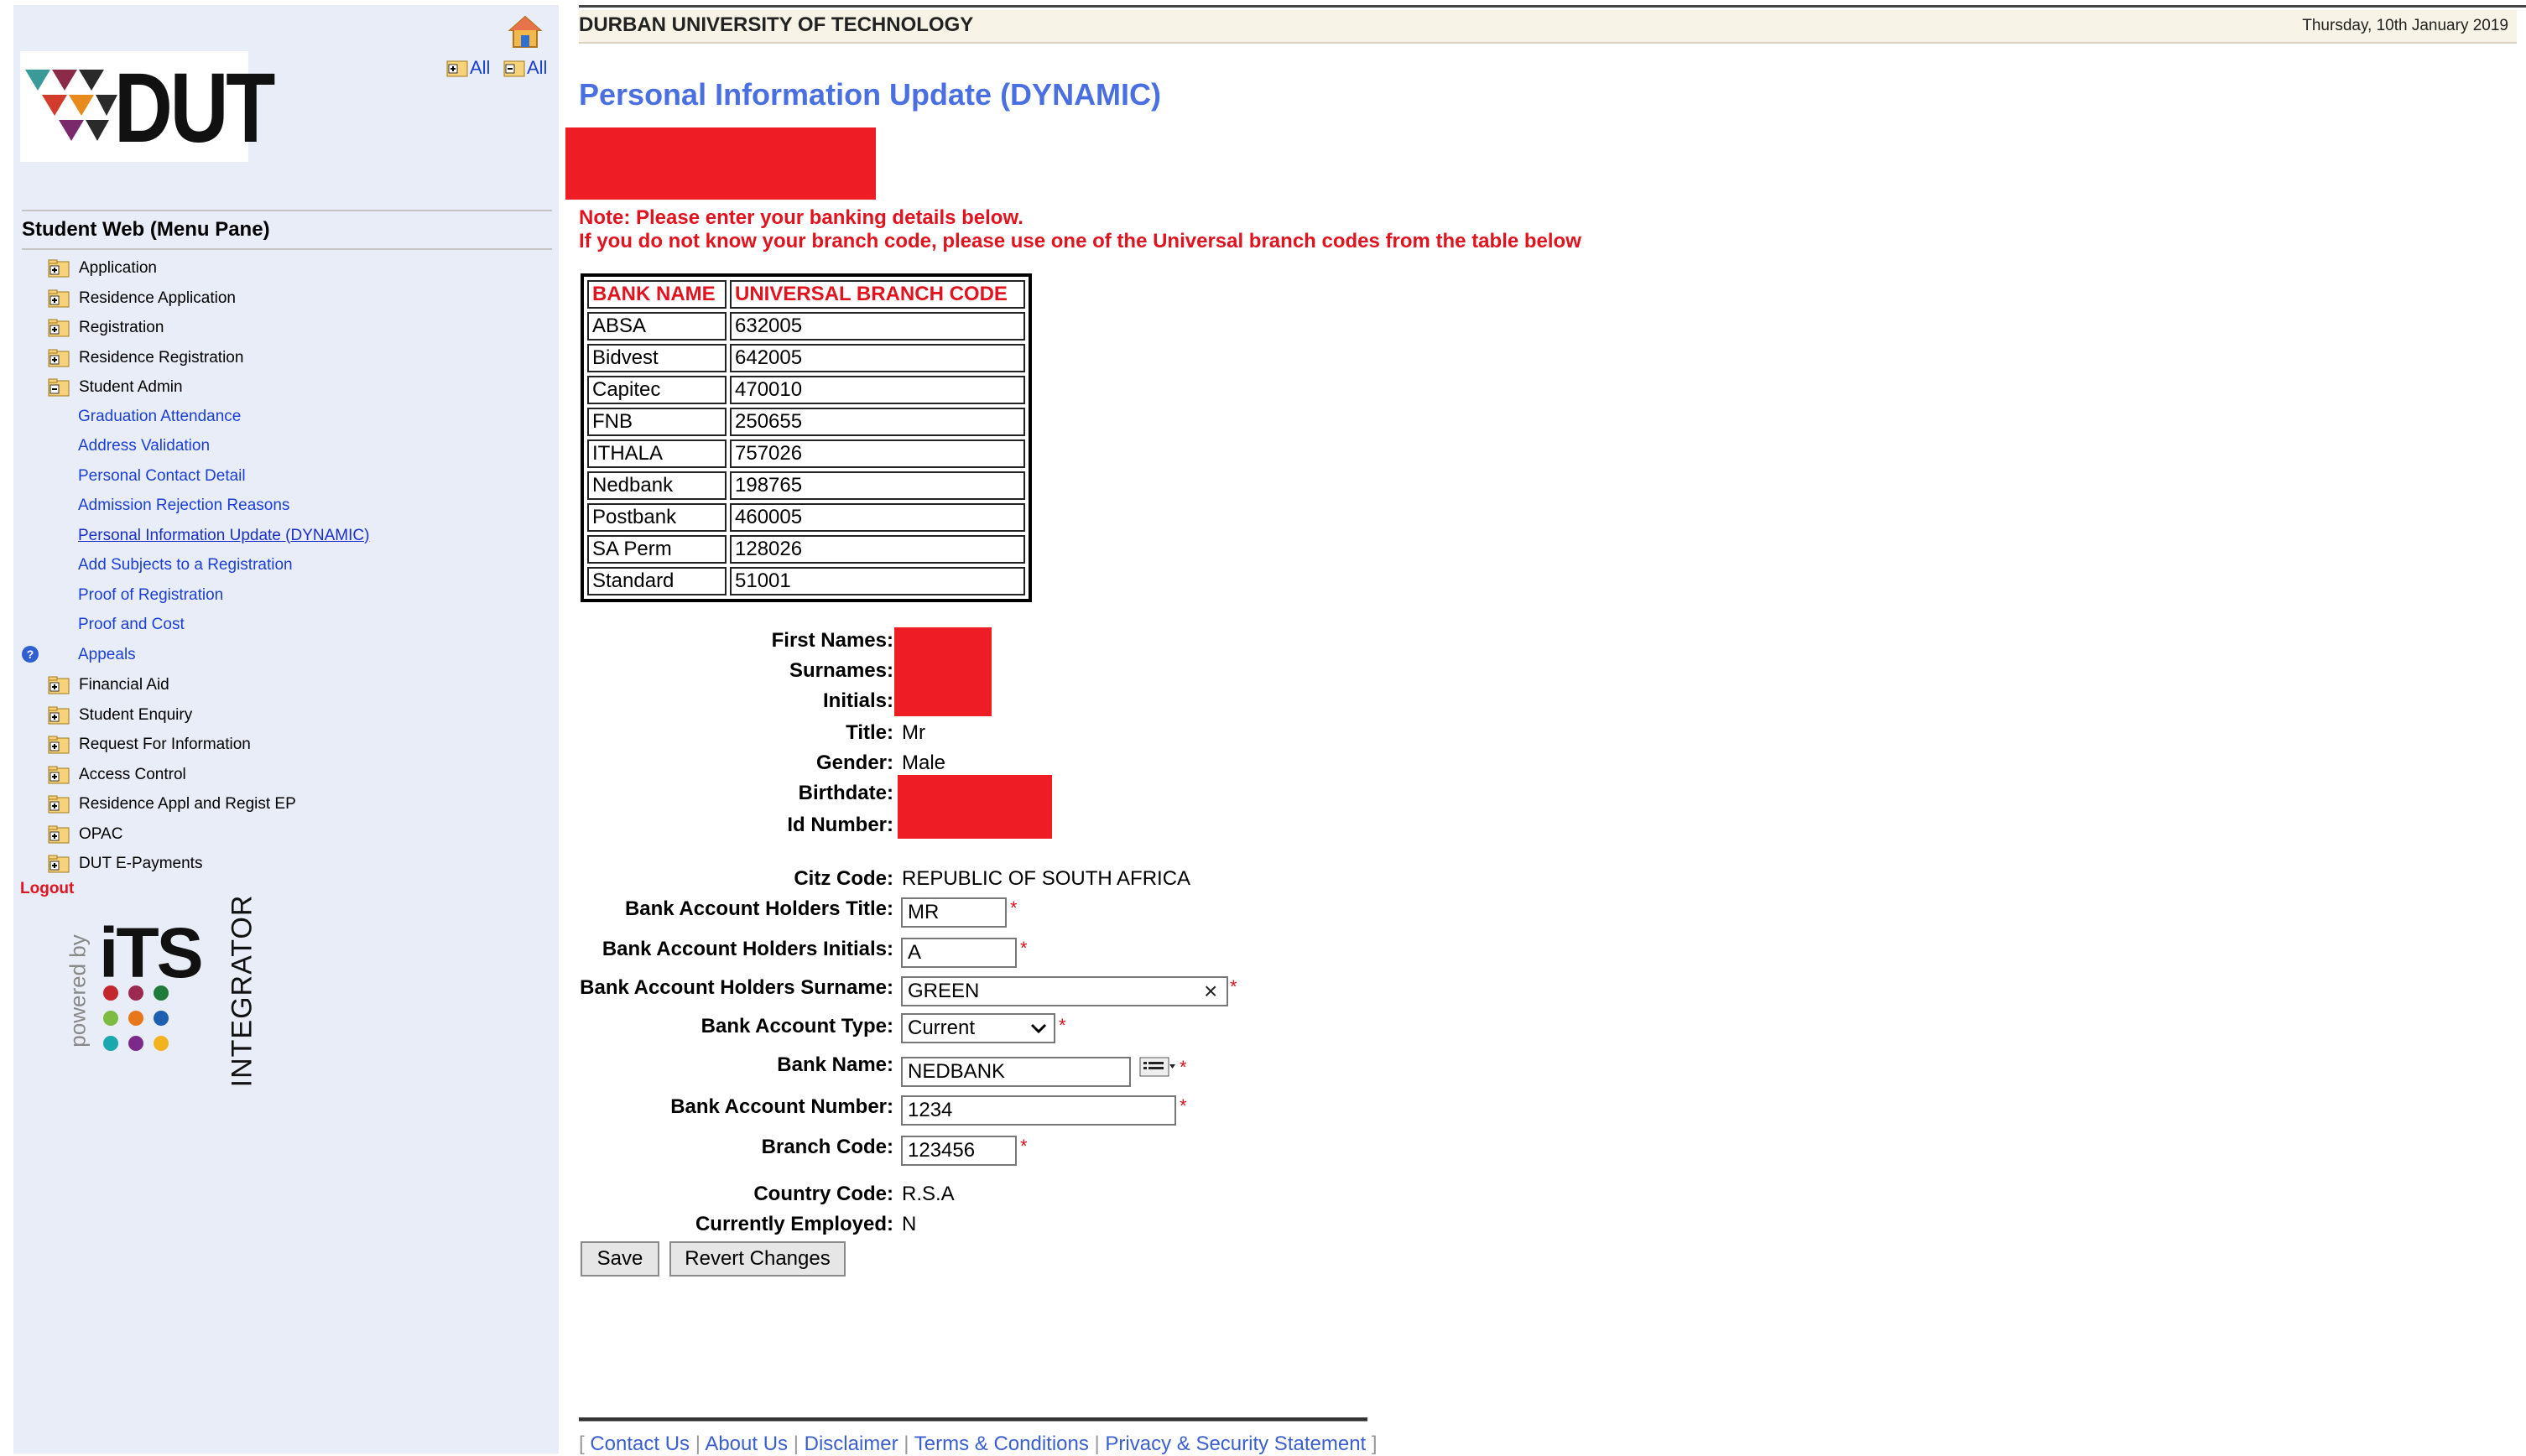  I want to click on menu-item-label: Student Enquiry, so click(136, 714).